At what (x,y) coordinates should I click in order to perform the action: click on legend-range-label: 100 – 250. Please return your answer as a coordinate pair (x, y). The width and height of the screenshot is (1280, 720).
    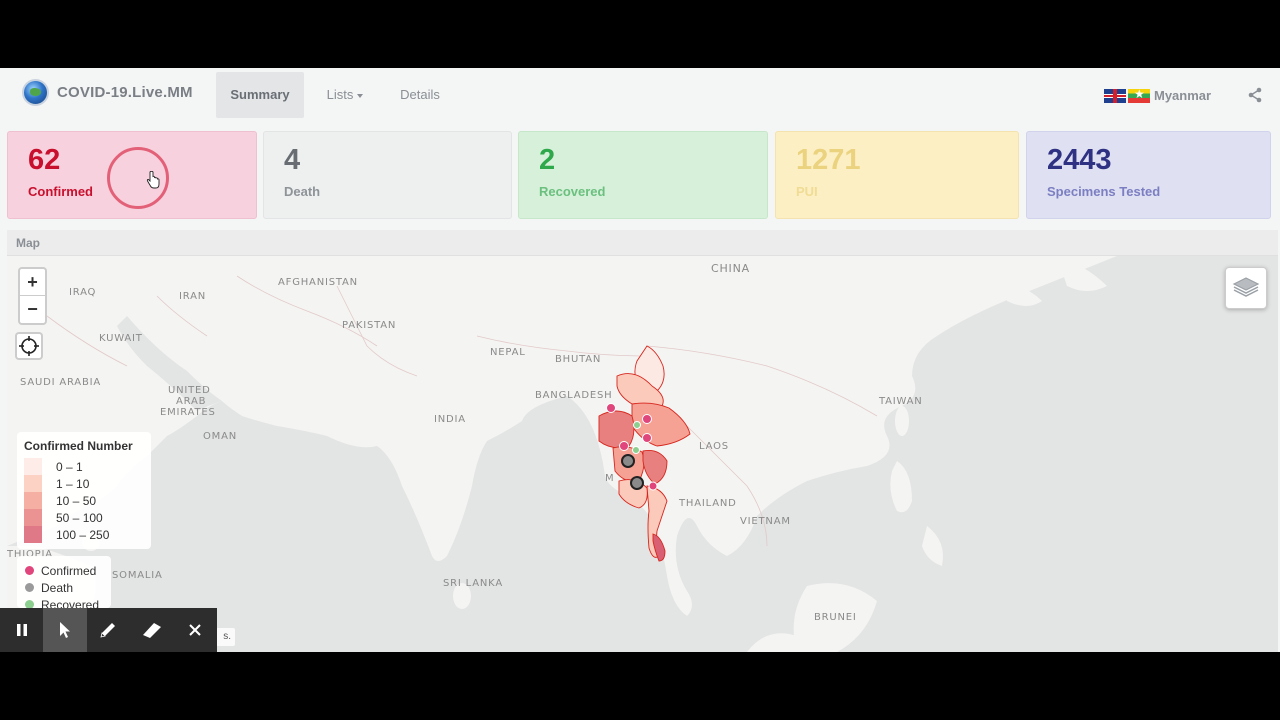
    Looking at the image, I should click on (83, 534).